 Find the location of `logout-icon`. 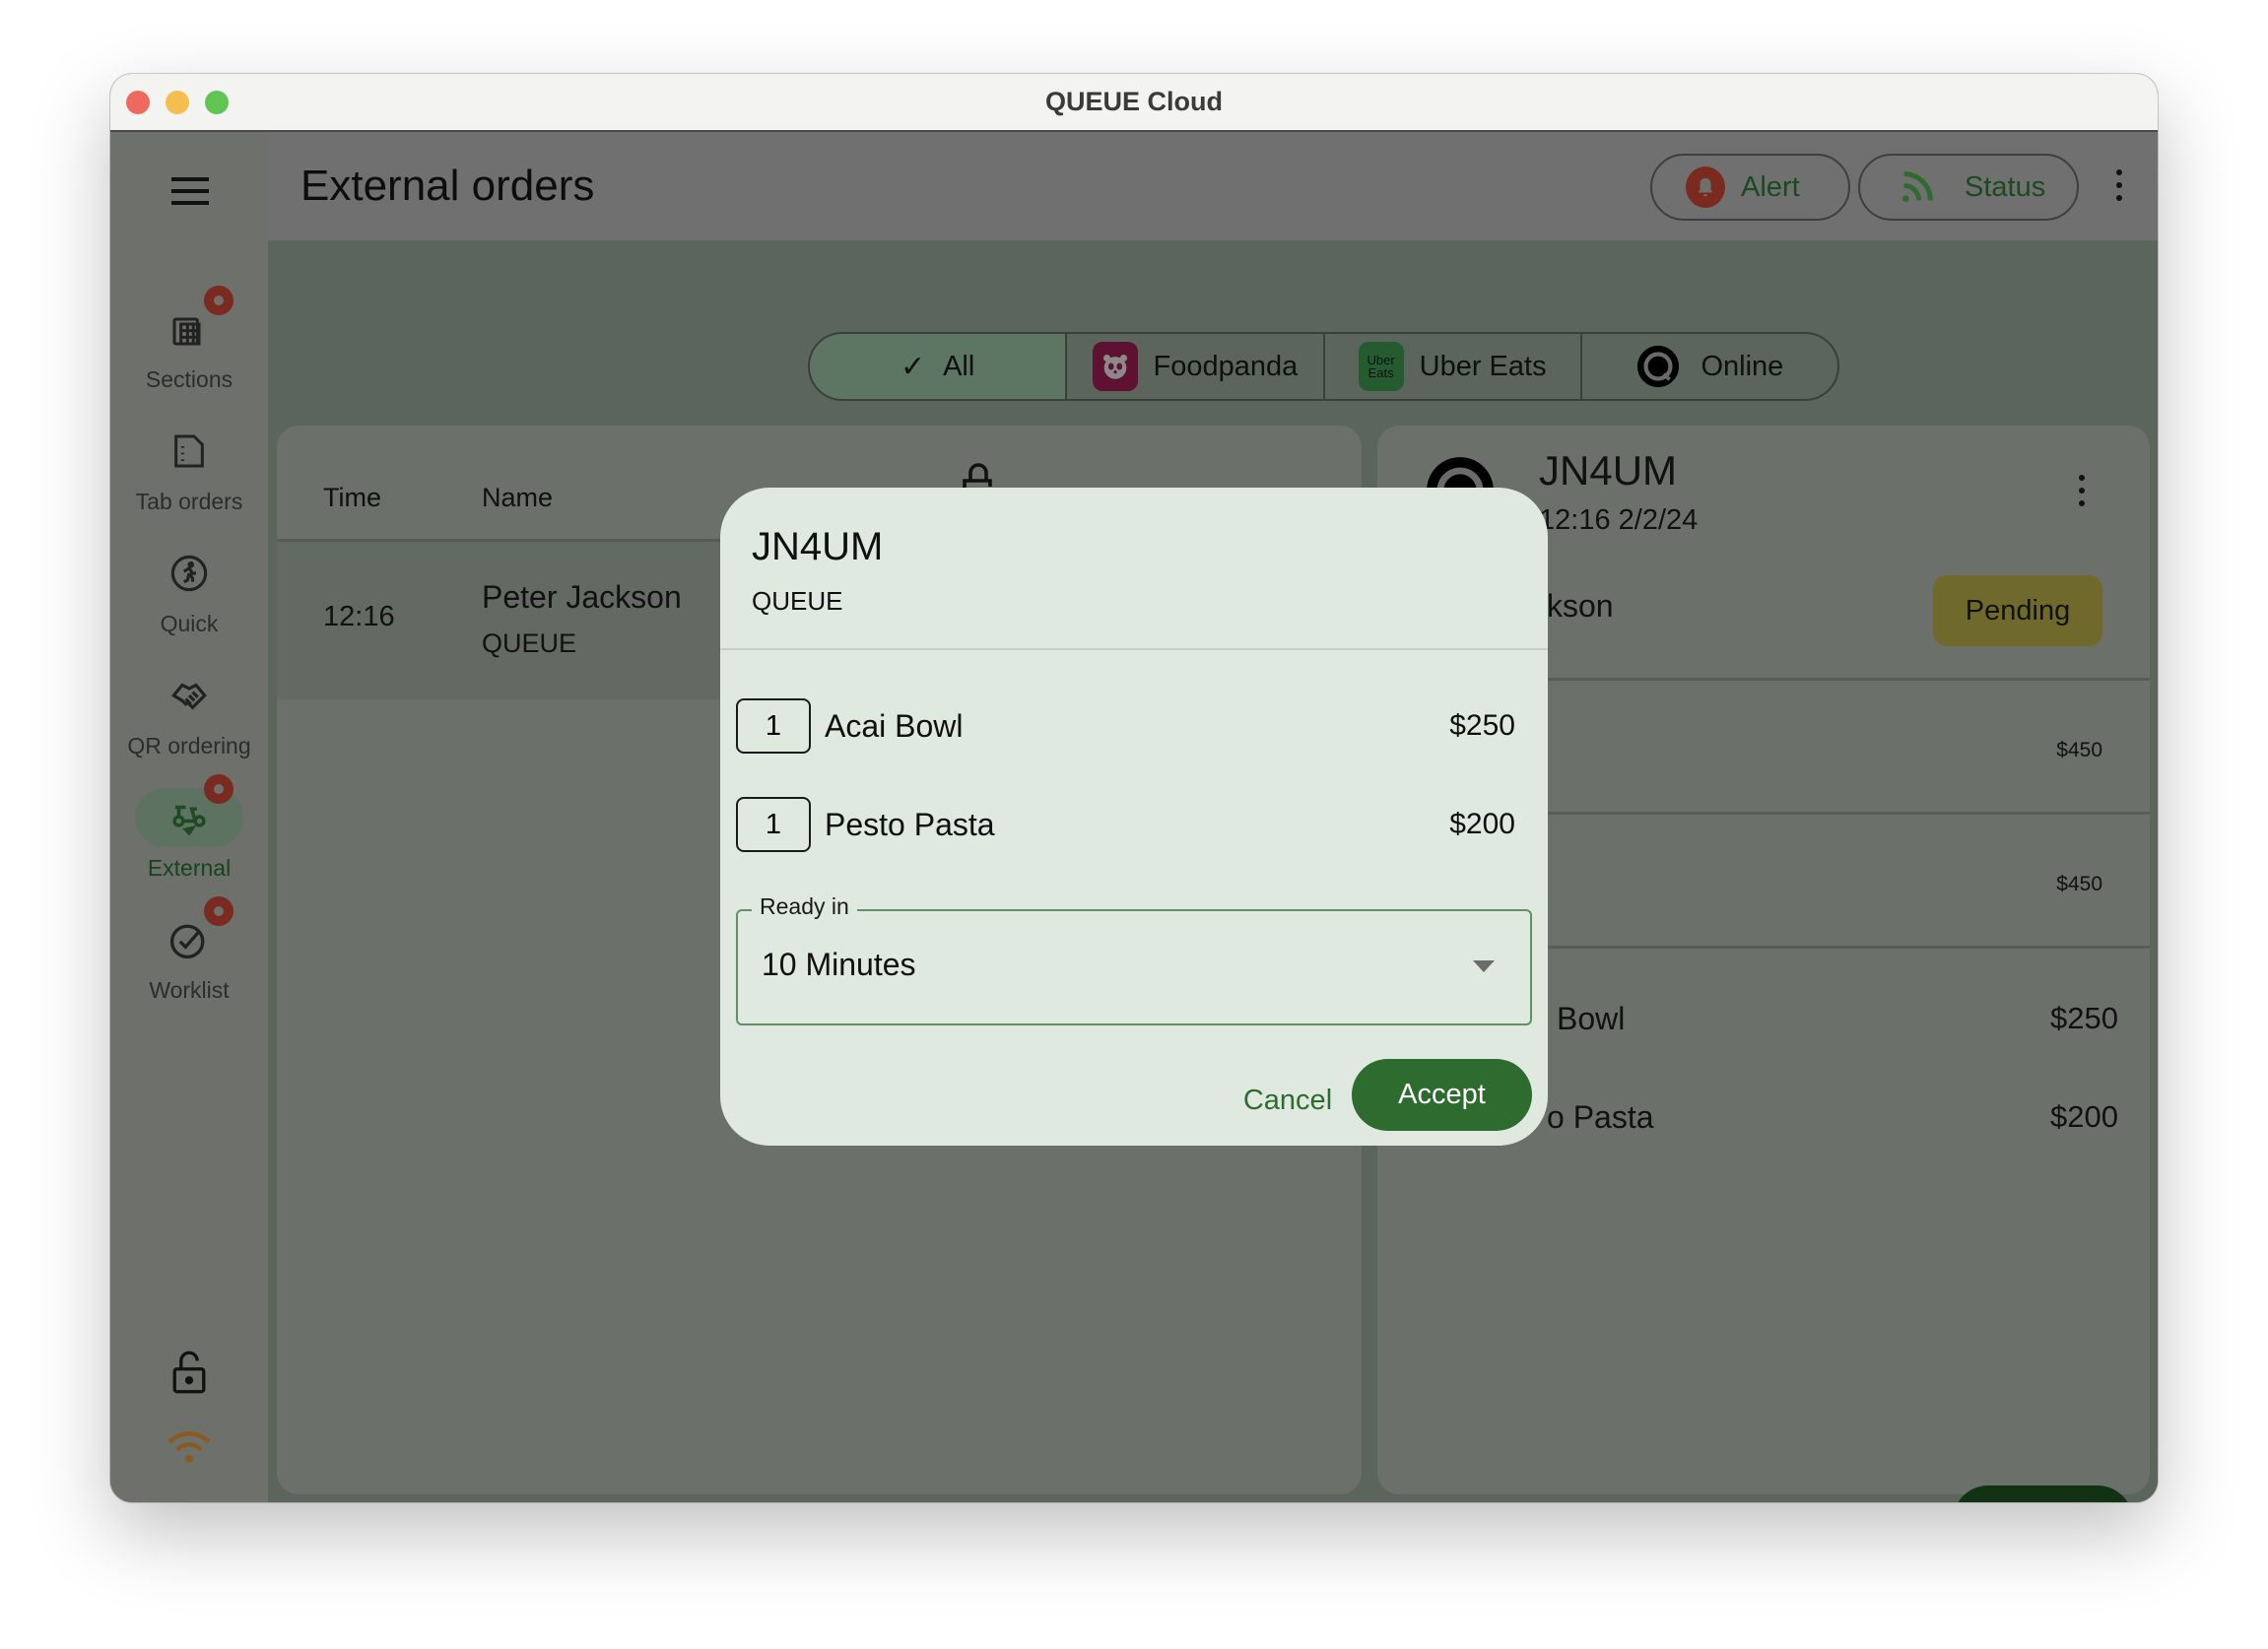

logout-icon is located at coordinates (189, 1501).